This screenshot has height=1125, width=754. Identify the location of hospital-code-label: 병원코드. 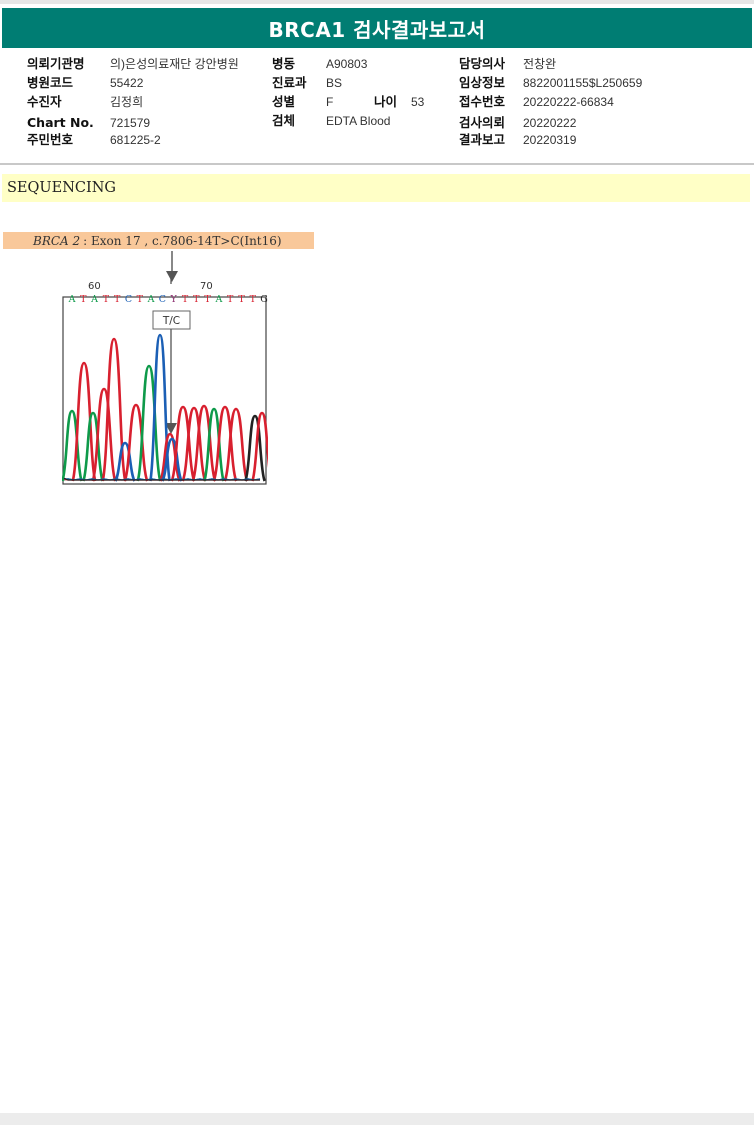
(50, 82).